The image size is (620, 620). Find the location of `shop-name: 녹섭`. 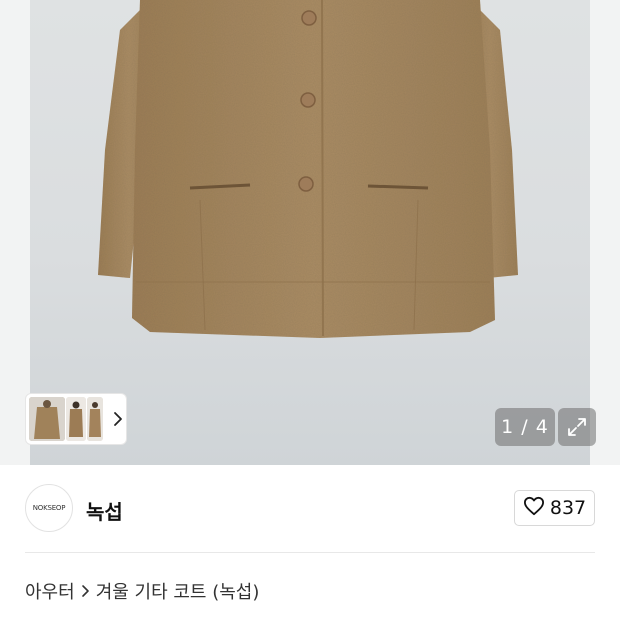

shop-name: 녹섭 is located at coordinates (104, 510).